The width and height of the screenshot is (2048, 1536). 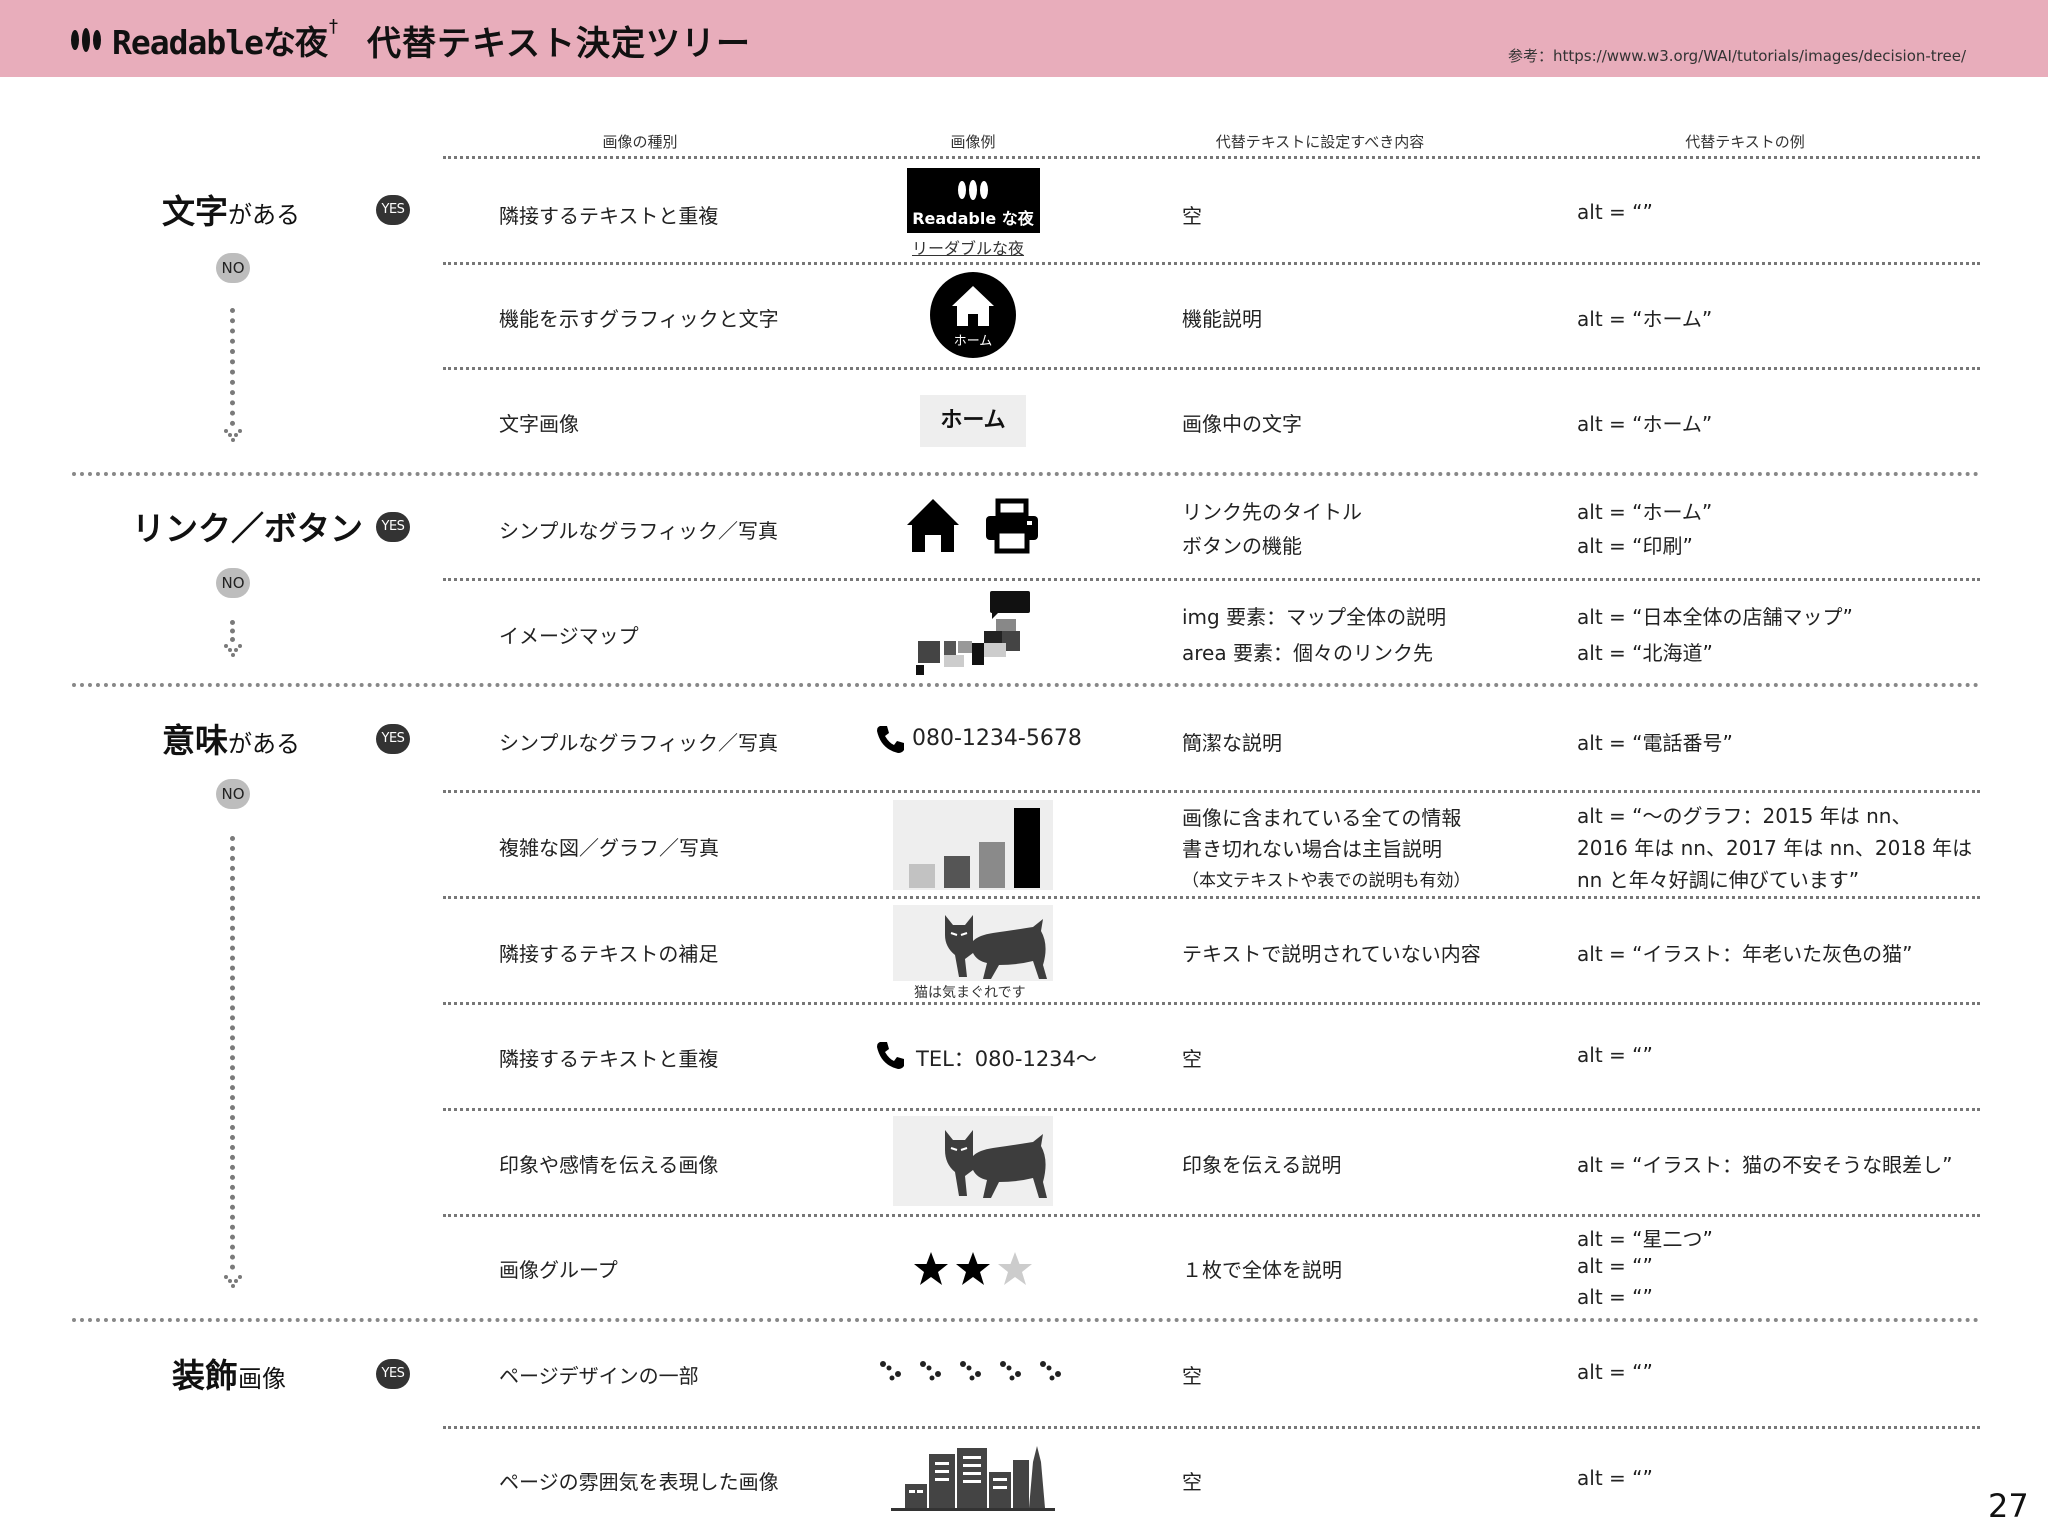 What do you see at coordinates (1320, 142) in the screenshot?
I see `column-header-content: 代替テキストに設定すべき内容` at bounding box center [1320, 142].